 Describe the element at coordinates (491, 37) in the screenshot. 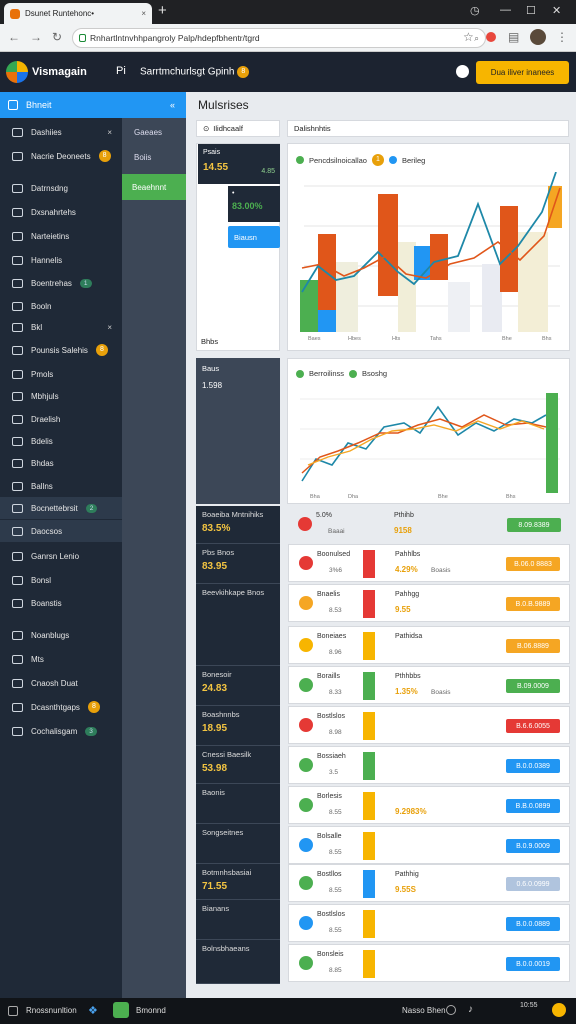

I see `extension-icon` at that location.